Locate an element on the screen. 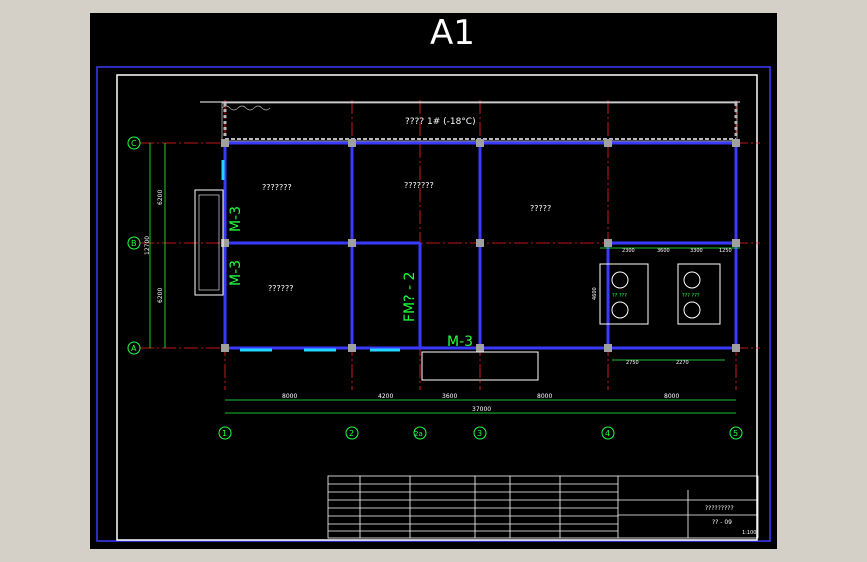  room-label-1: ??????? is located at coordinates (277, 187).